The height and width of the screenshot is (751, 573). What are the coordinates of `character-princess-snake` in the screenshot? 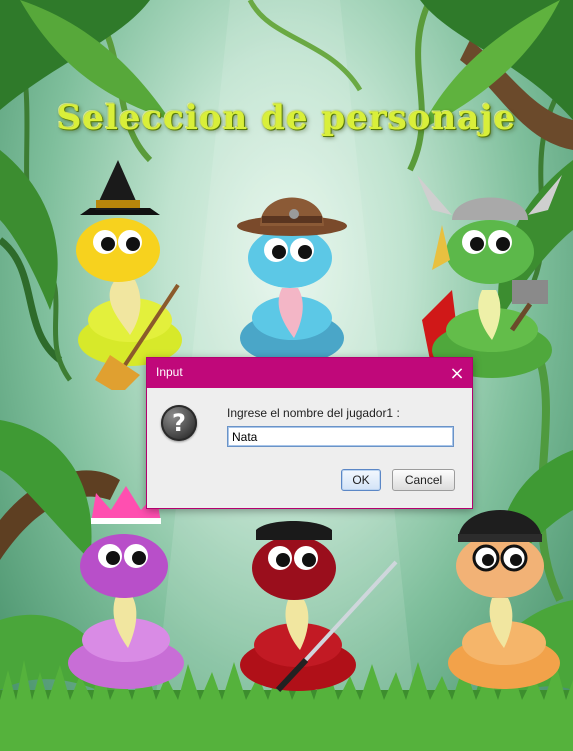 It's located at (131, 588).